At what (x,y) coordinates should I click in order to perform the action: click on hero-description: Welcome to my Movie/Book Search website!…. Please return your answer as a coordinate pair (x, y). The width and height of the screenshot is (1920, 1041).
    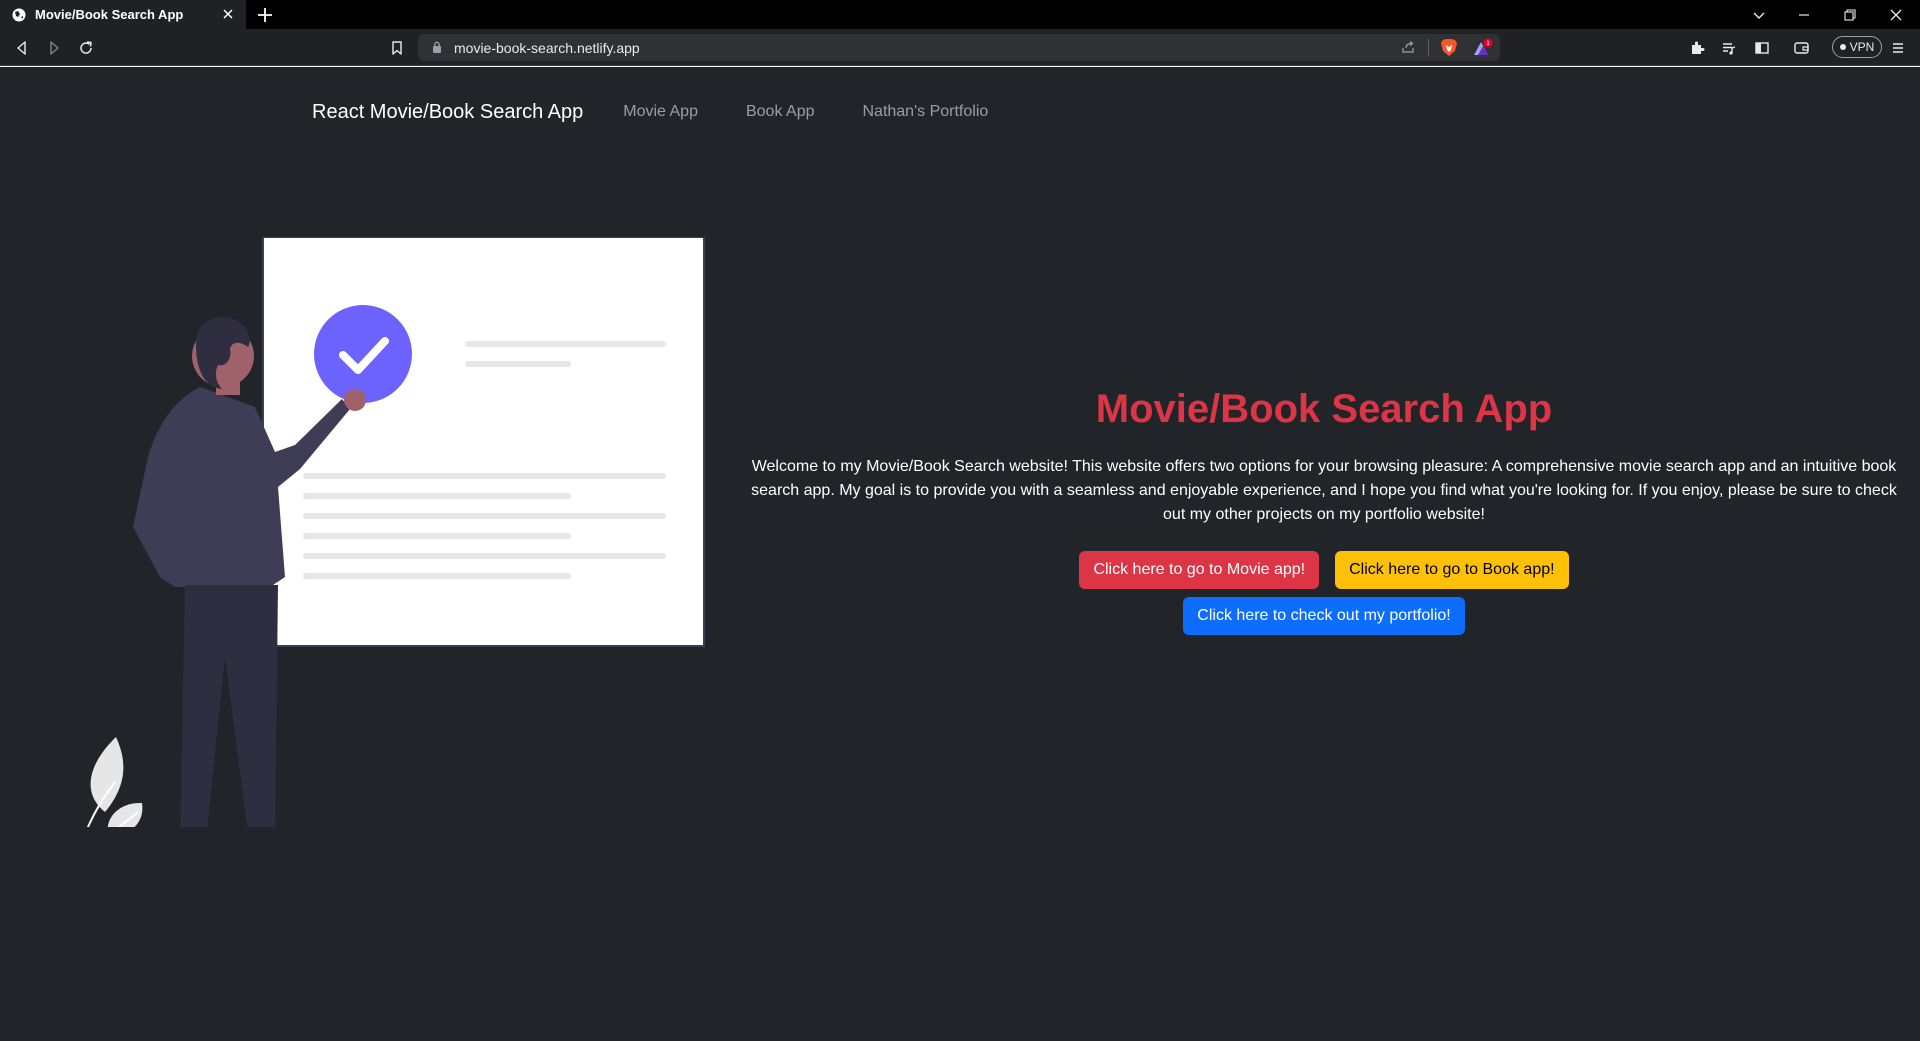
    Looking at the image, I should click on (1324, 490).